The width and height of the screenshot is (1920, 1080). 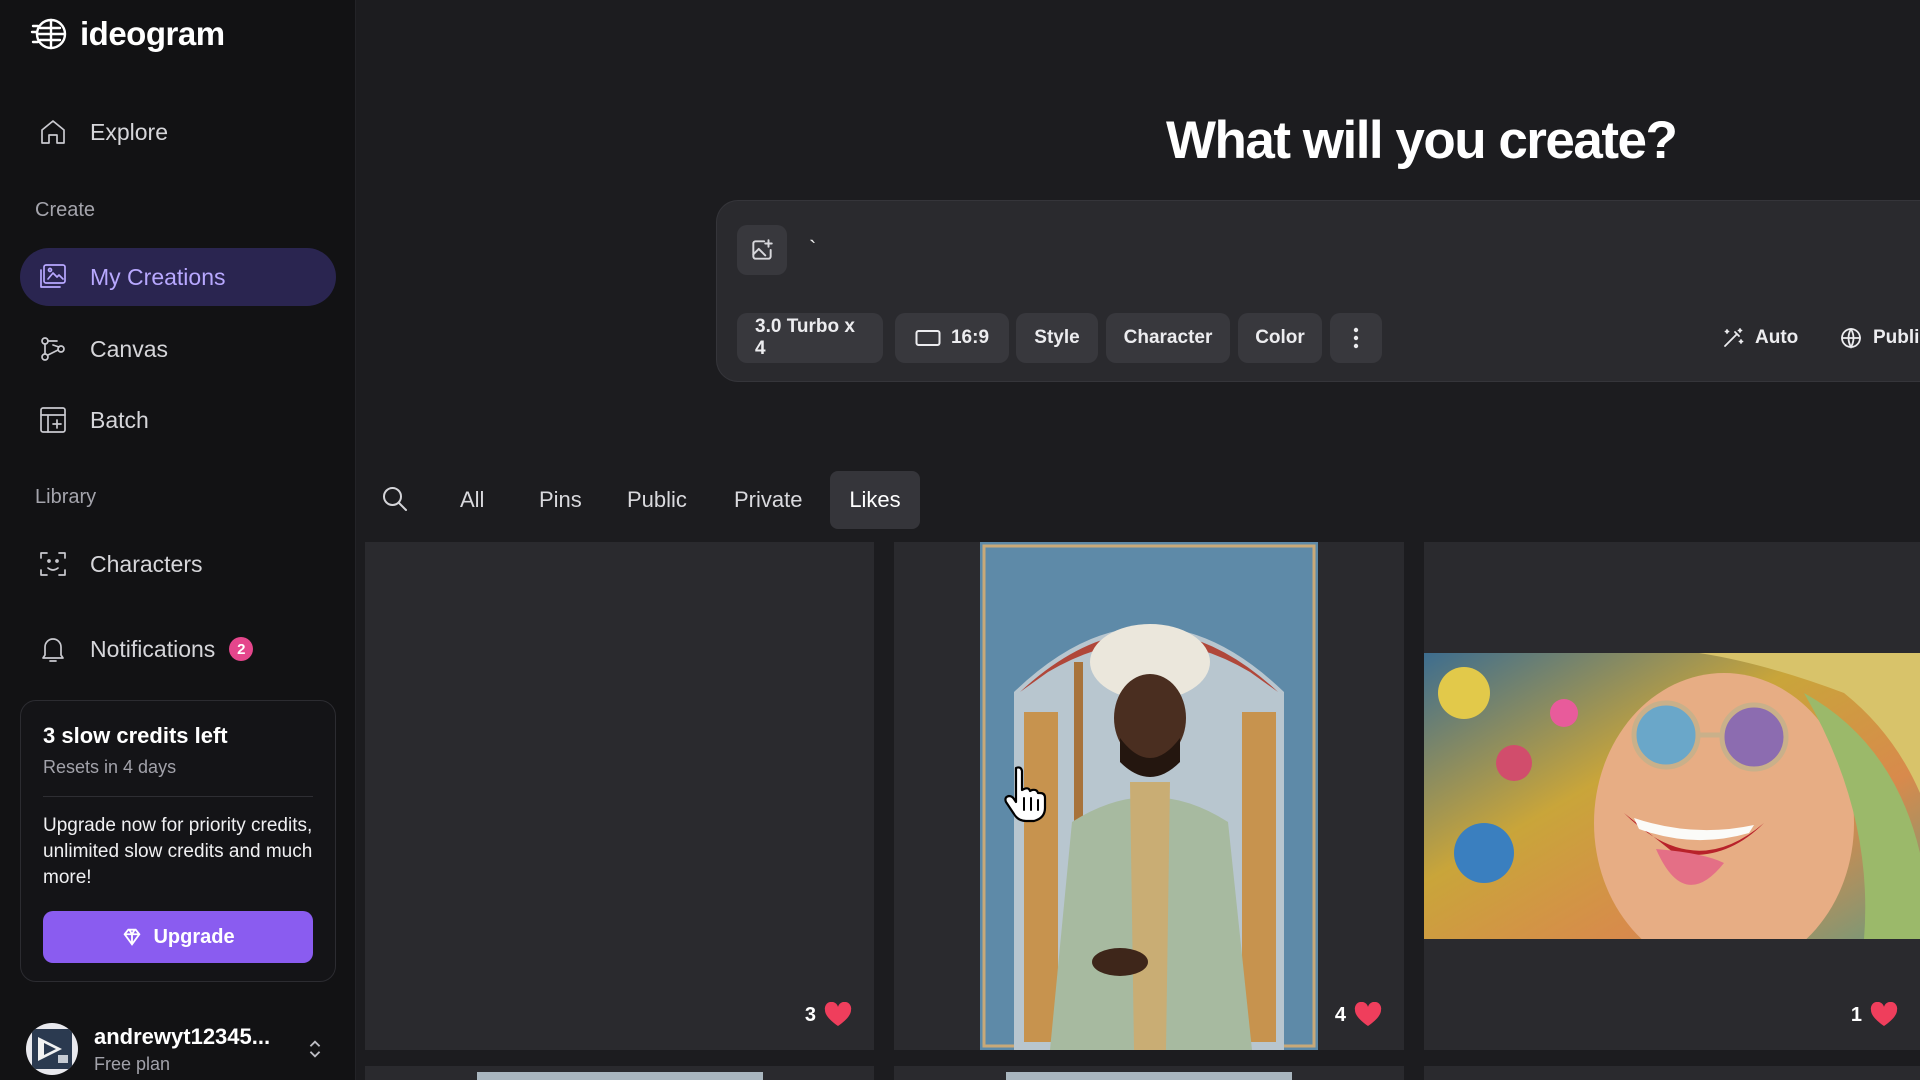 I want to click on globe-icon, so click(x=1851, y=338).